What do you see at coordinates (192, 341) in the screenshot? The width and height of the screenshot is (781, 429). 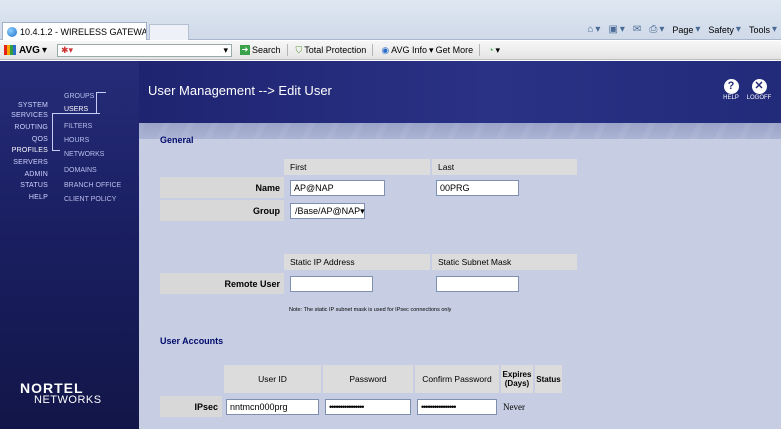 I see `section-user-accounts-title: User Accounts` at bounding box center [192, 341].